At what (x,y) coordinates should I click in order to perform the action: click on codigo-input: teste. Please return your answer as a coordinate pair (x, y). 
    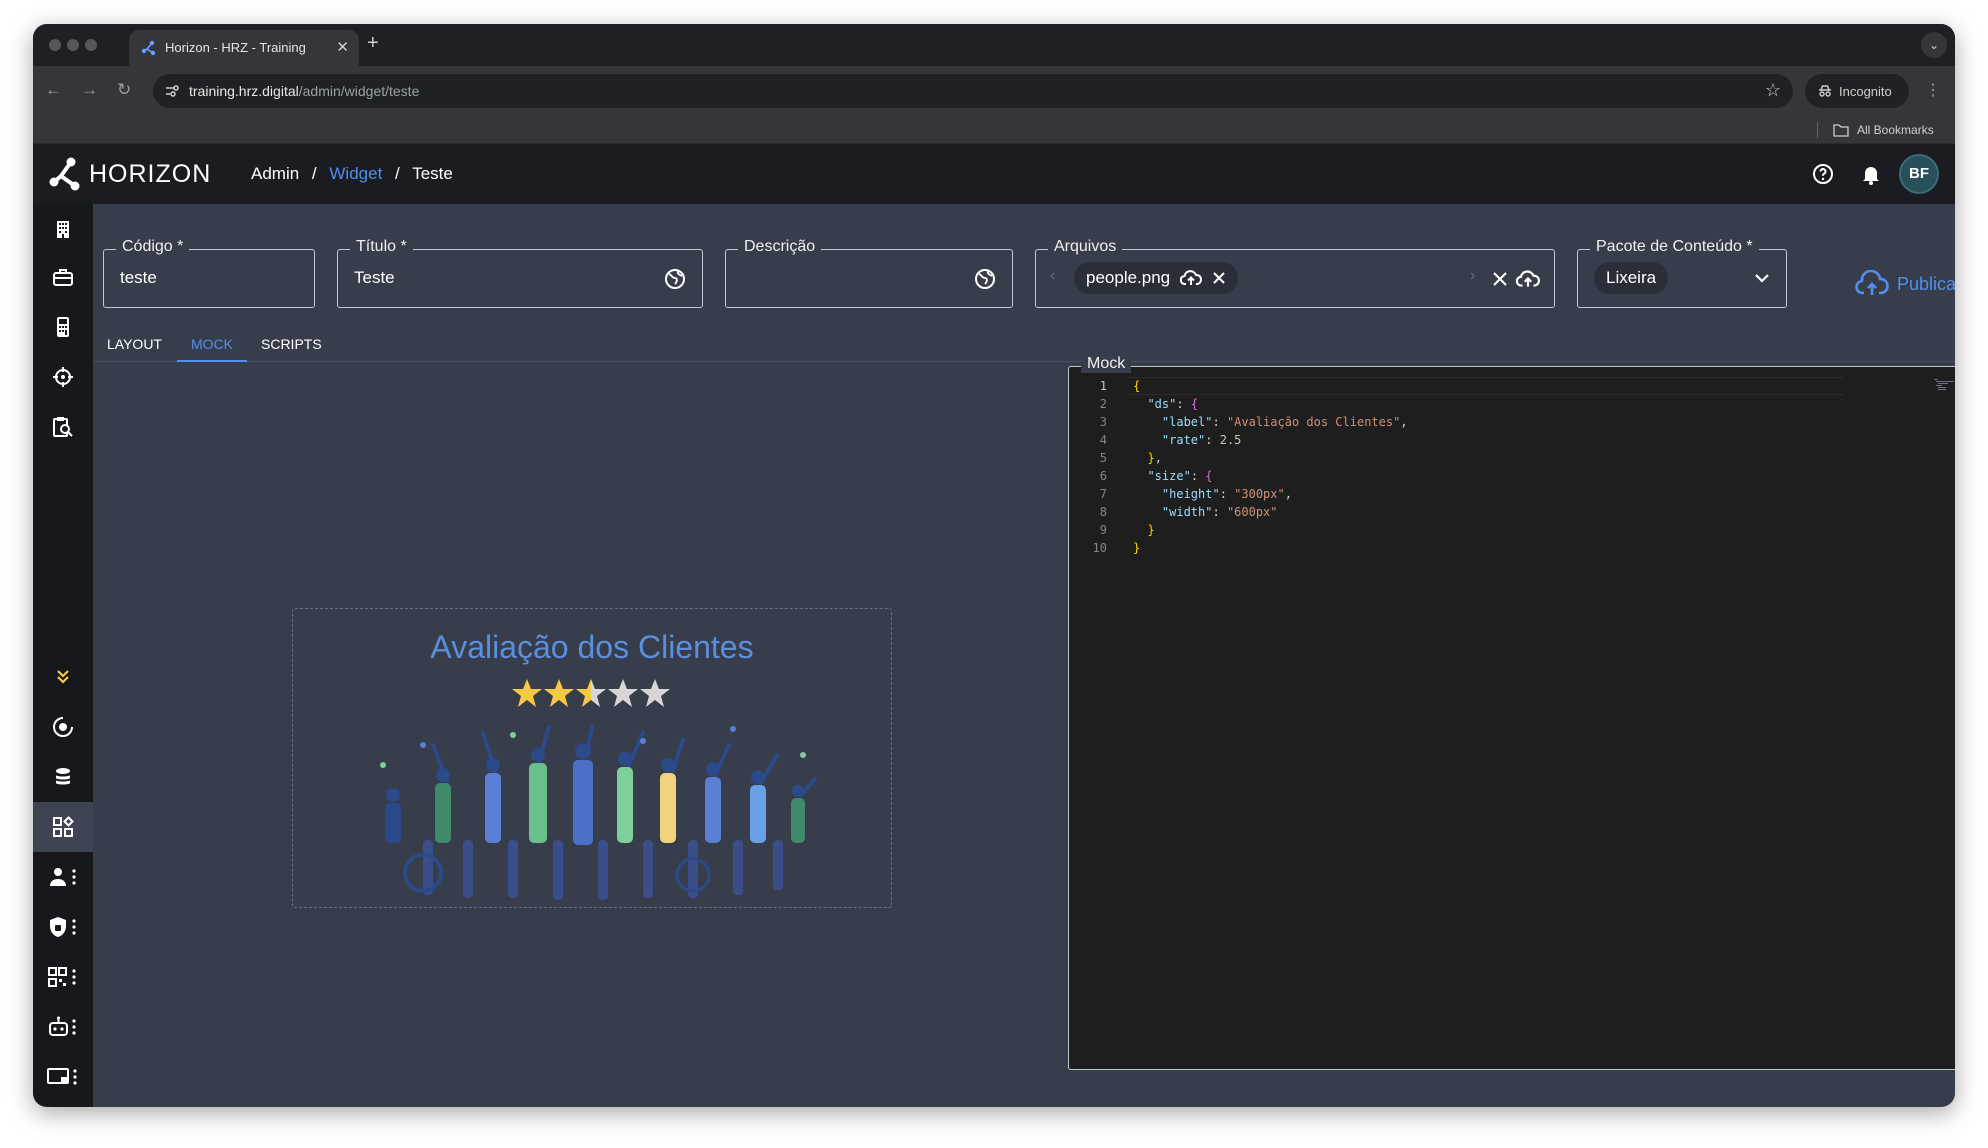
    Looking at the image, I should click on (138, 278).